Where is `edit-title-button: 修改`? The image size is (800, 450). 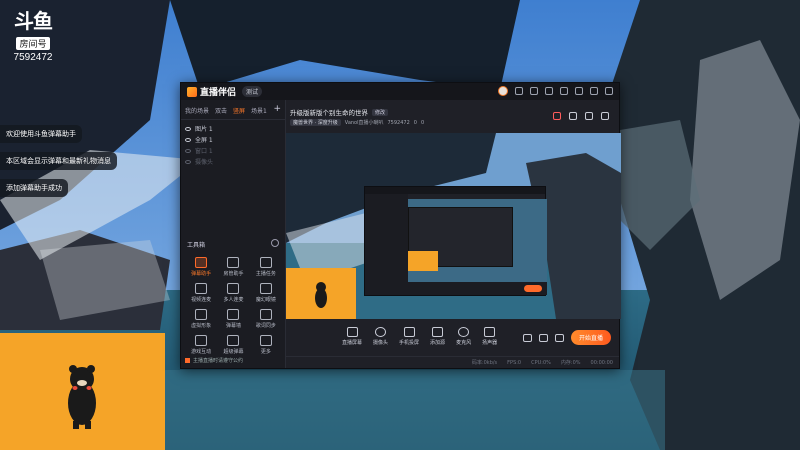
edit-title-button: 修改 is located at coordinates (380, 112).